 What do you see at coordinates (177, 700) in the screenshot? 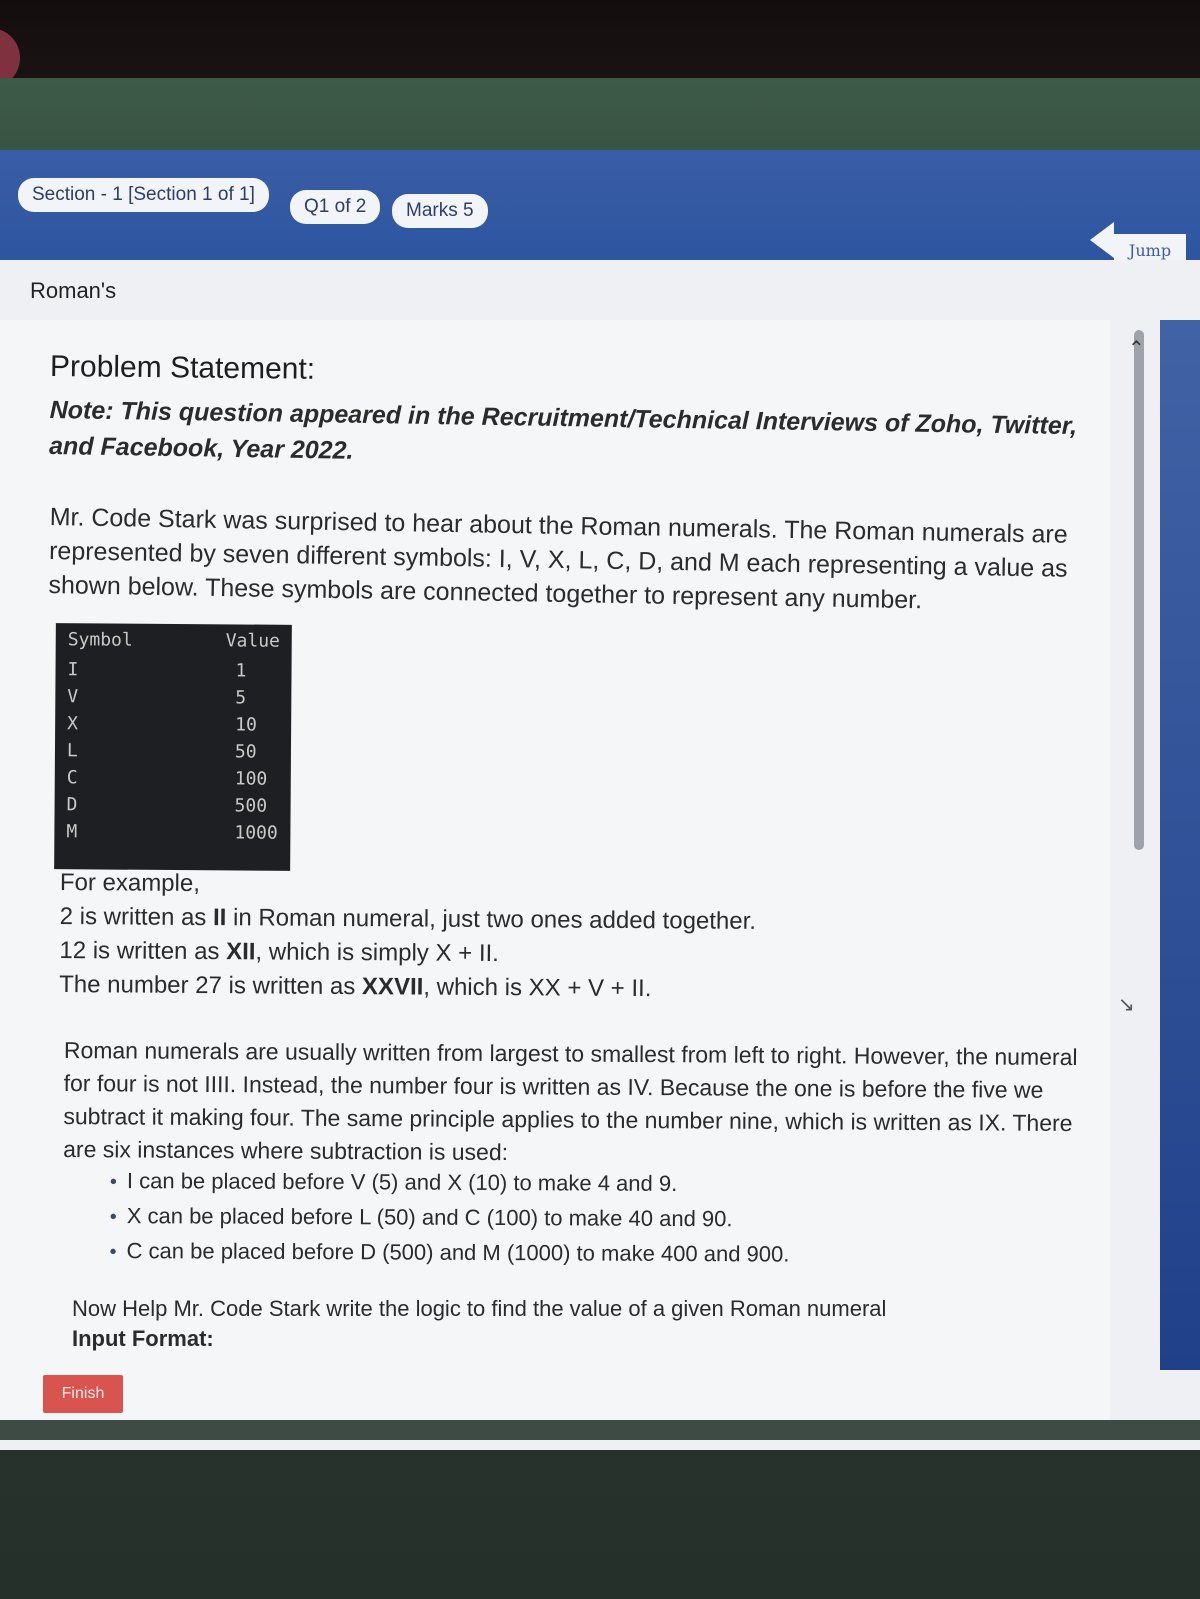
I see `table-row: V 5` at bounding box center [177, 700].